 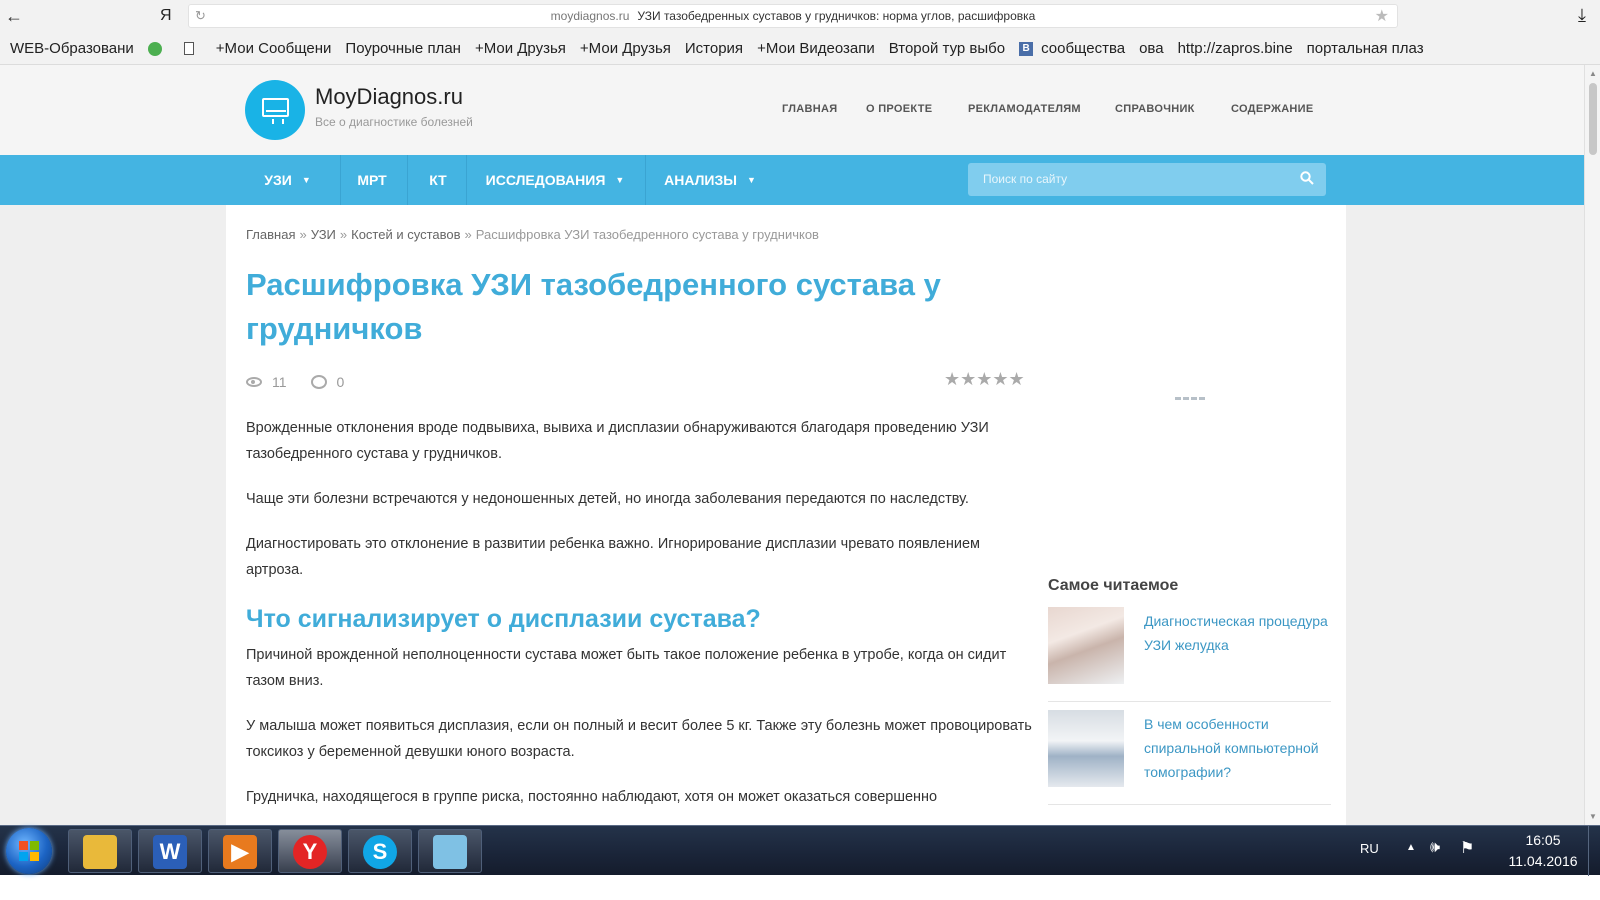 I want to click on taskbar-app-skype: S, so click(x=380, y=851).